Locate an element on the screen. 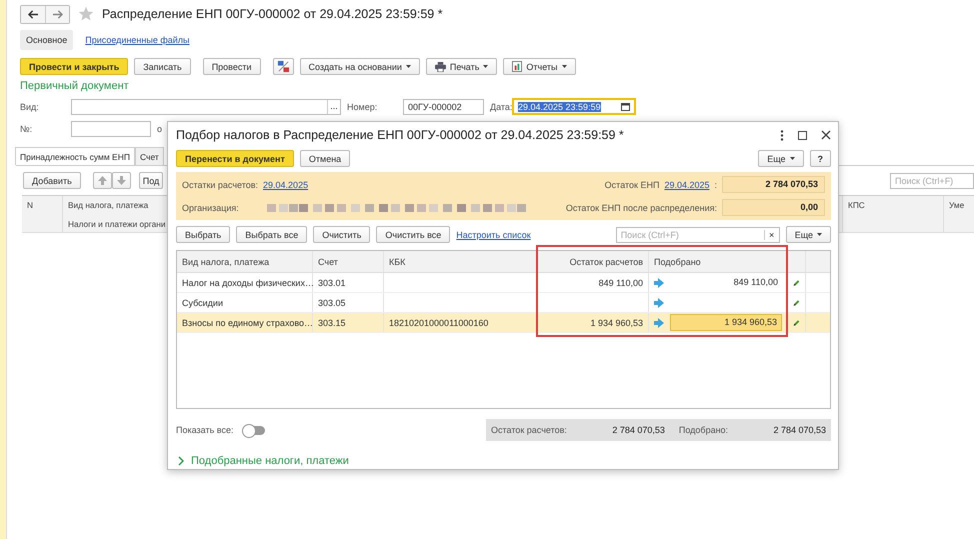  tab: Основное is located at coordinates (47, 40).